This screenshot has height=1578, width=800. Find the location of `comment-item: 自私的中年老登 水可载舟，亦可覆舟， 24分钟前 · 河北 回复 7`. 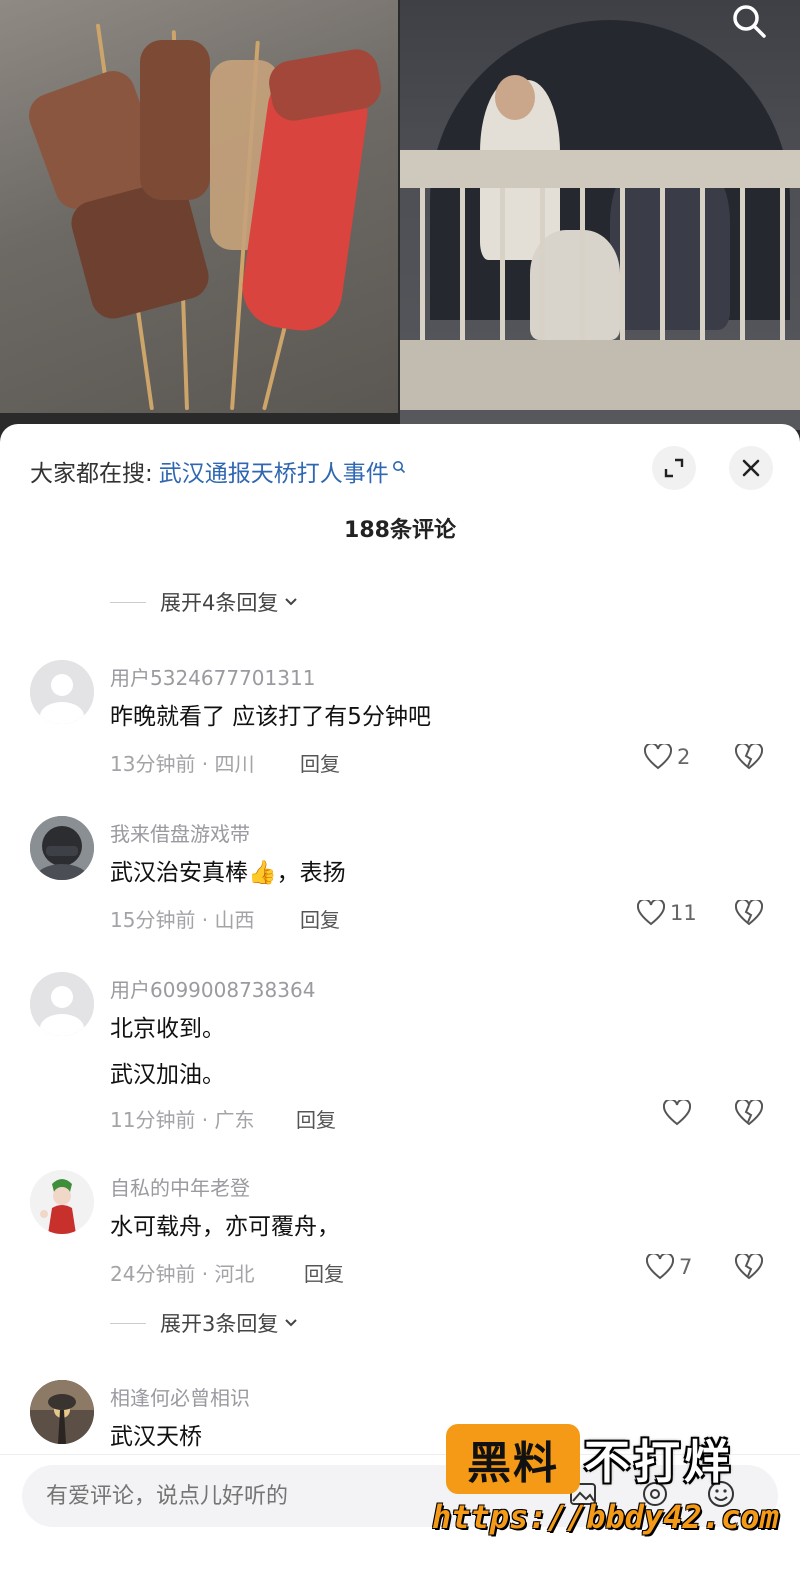

comment-item: 自私的中年老登 水可载舟，亦可覆舟， 24分钟前 · 河北 回复 7 is located at coordinates (400, 1235).